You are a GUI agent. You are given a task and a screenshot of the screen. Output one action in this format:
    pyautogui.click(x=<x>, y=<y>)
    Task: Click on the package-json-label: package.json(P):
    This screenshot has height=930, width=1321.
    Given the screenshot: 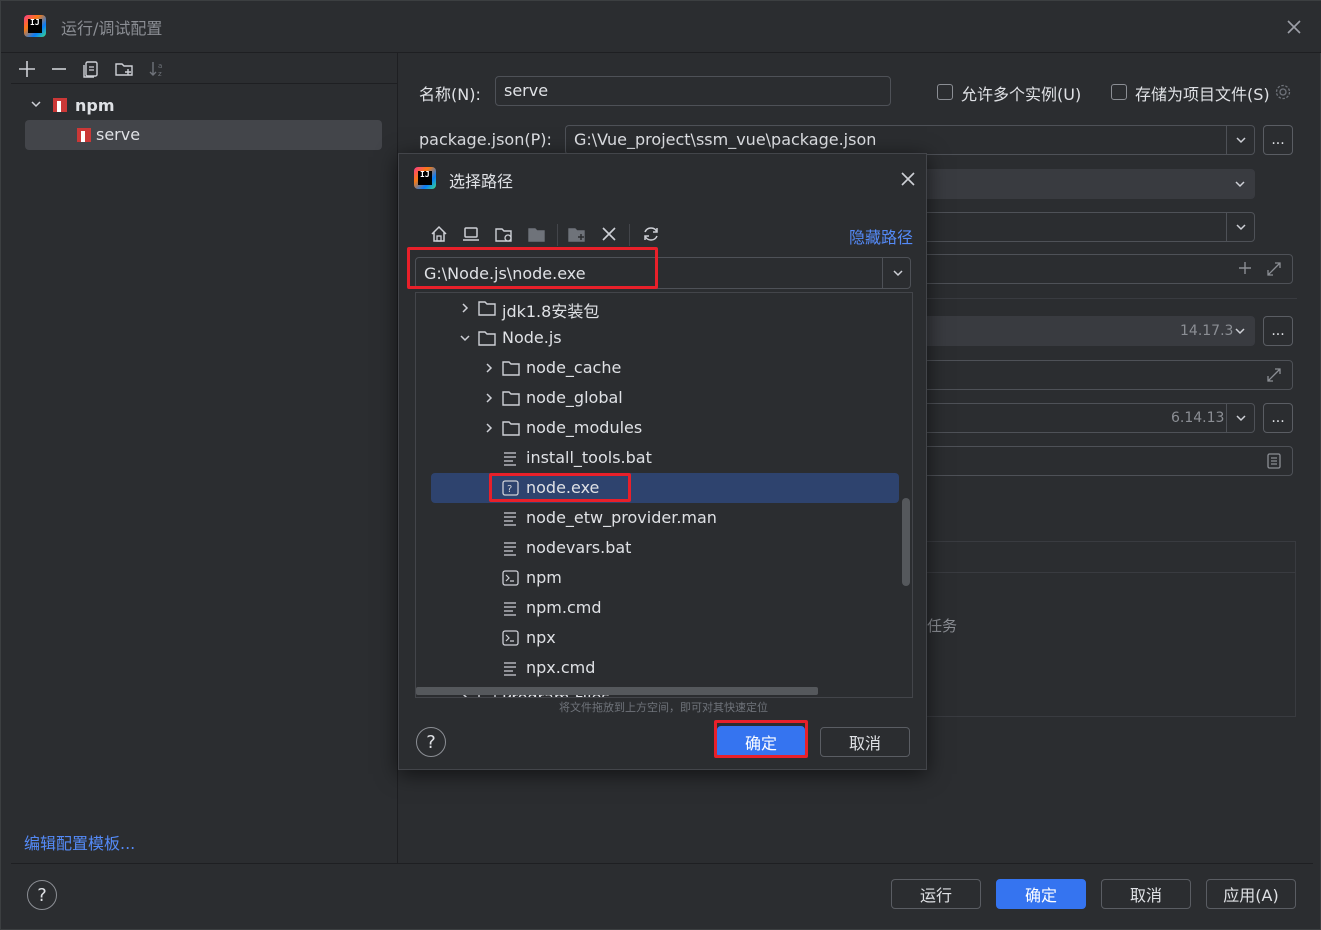 What is the action you would take?
    pyautogui.click(x=485, y=139)
    